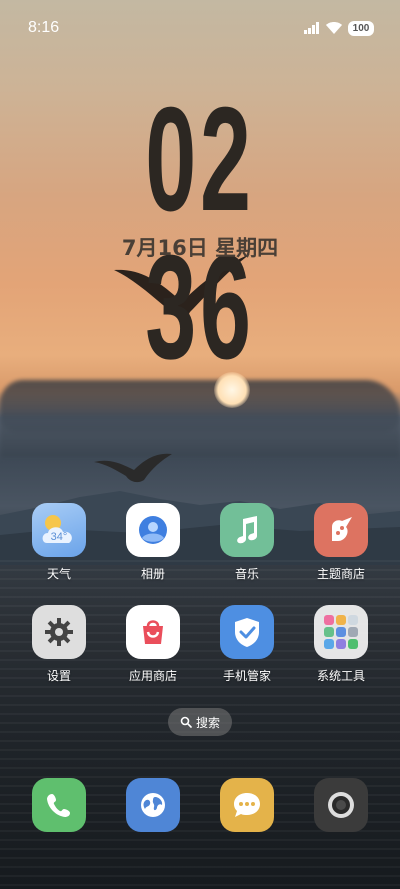 Image resolution: width=400 pixels, height=889 pixels. I want to click on clock-widget-date: 7月16日 星期四, so click(200, 248).